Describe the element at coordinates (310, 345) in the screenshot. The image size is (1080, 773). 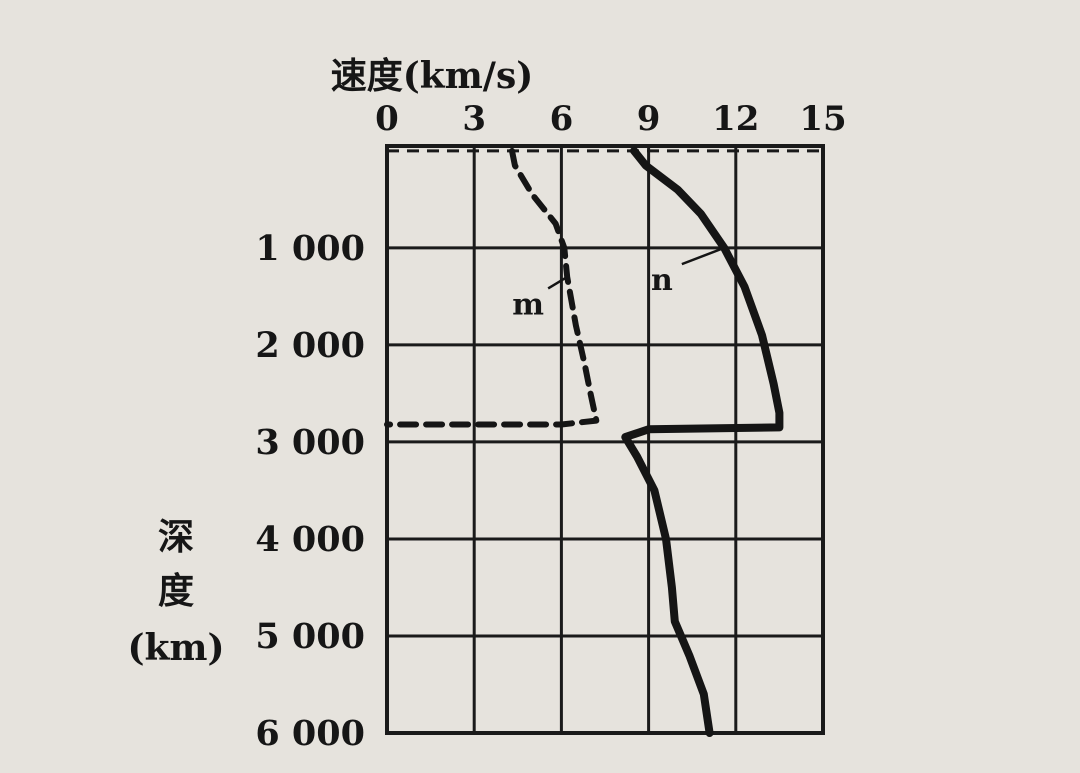
I see `y-tick-label-1: 2 000` at that location.